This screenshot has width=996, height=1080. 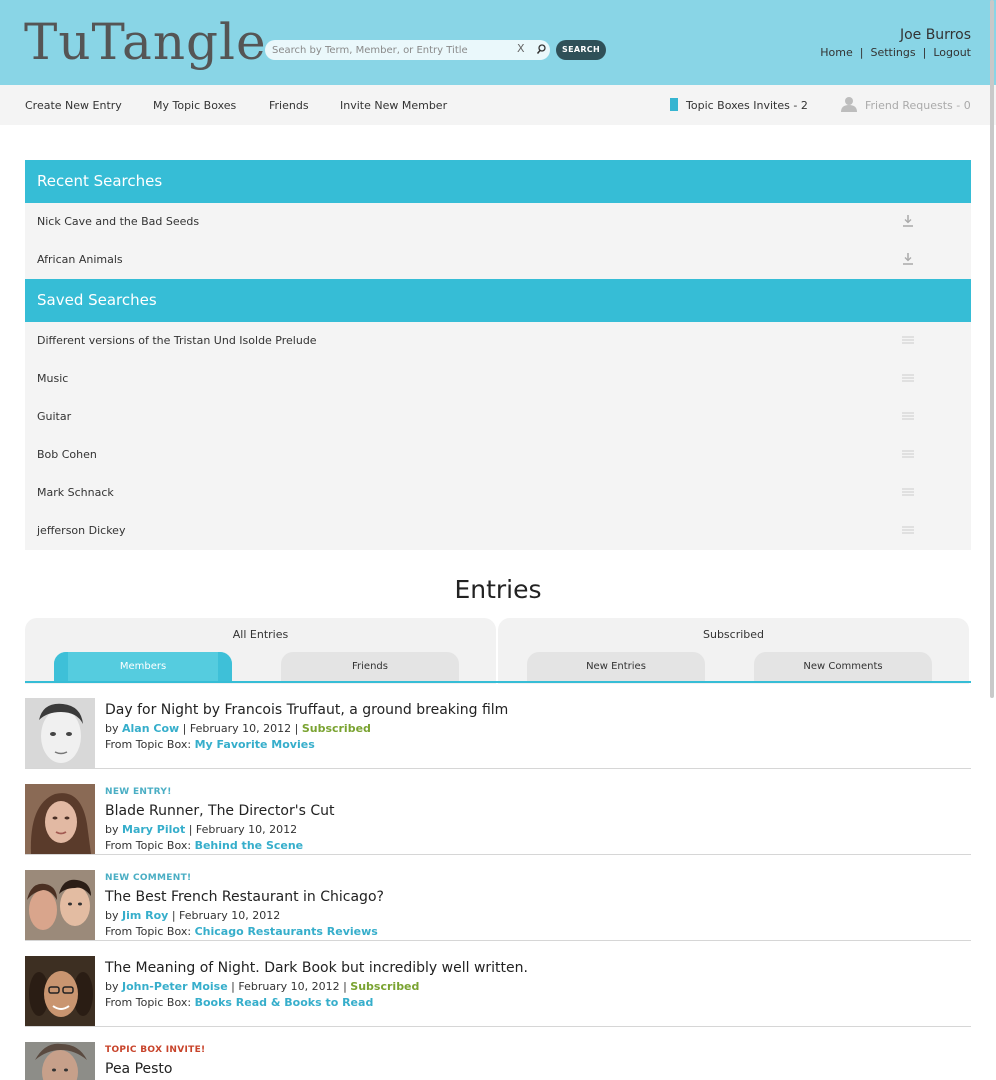 I want to click on search-term: Music, so click(x=52, y=378).